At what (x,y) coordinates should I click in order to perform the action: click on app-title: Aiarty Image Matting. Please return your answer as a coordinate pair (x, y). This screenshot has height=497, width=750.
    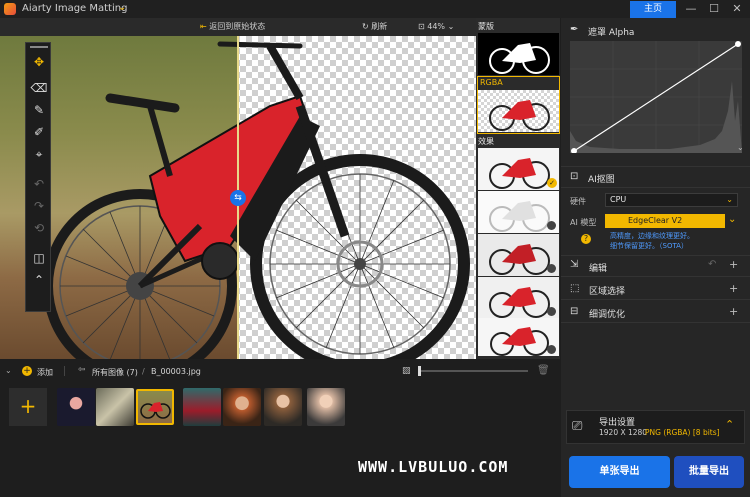
    Looking at the image, I should click on (75, 8).